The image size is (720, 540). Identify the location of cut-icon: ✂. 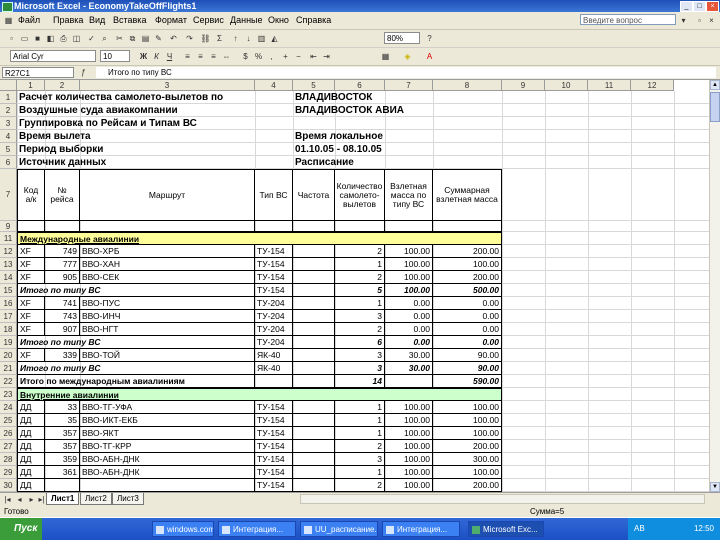
(119, 38).